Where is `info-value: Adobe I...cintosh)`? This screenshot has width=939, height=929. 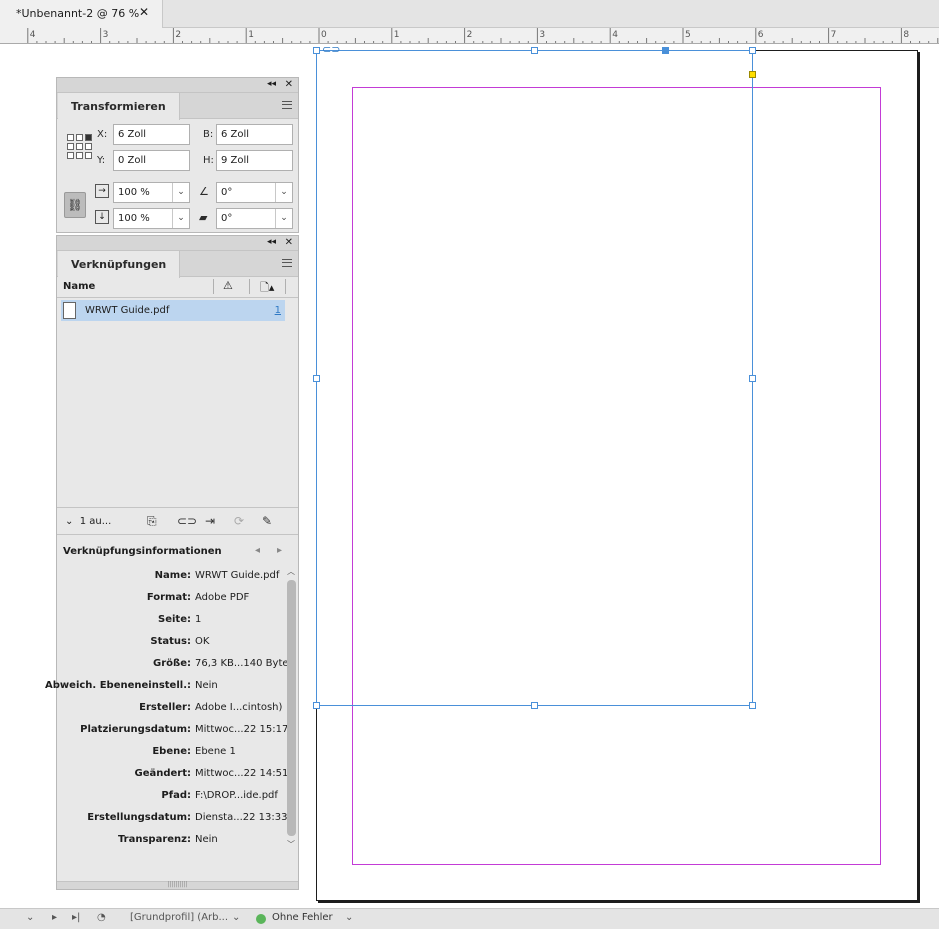 info-value: Adobe I...cintosh) is located at coordinates (239, 707).